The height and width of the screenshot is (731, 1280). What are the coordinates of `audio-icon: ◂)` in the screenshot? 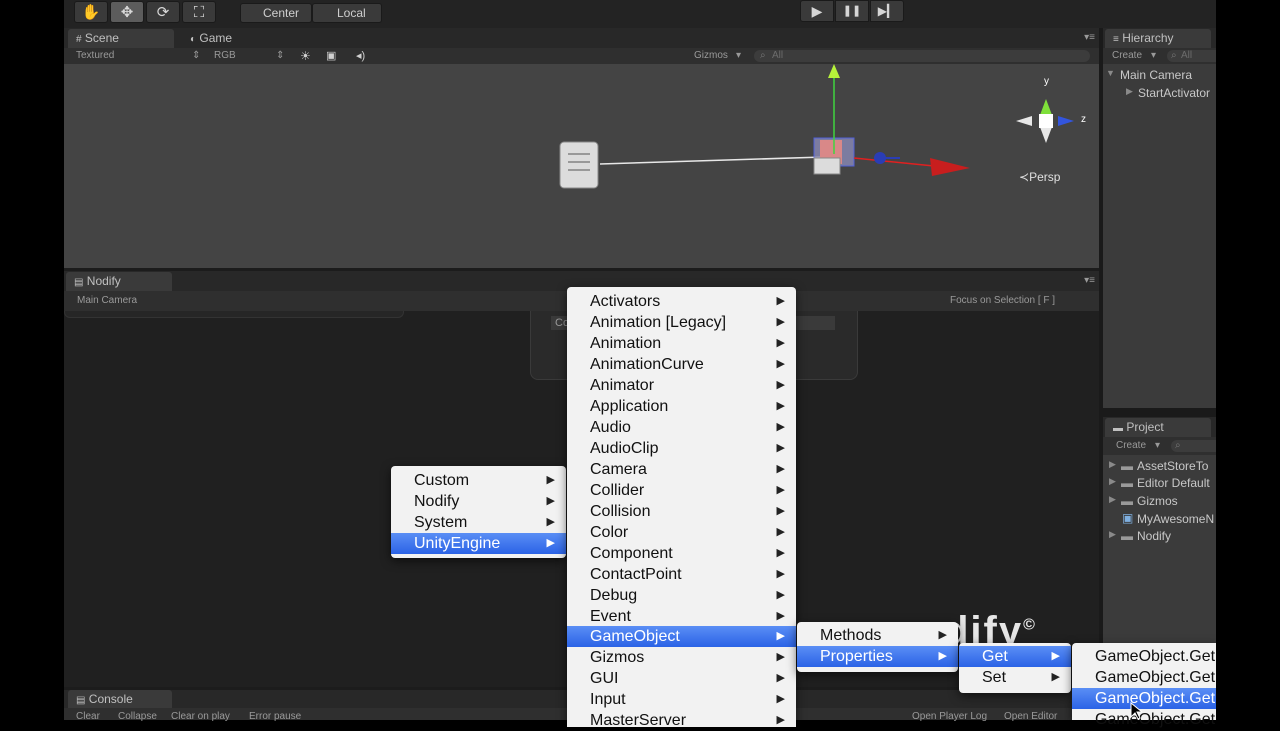 It's located at (360, 56).